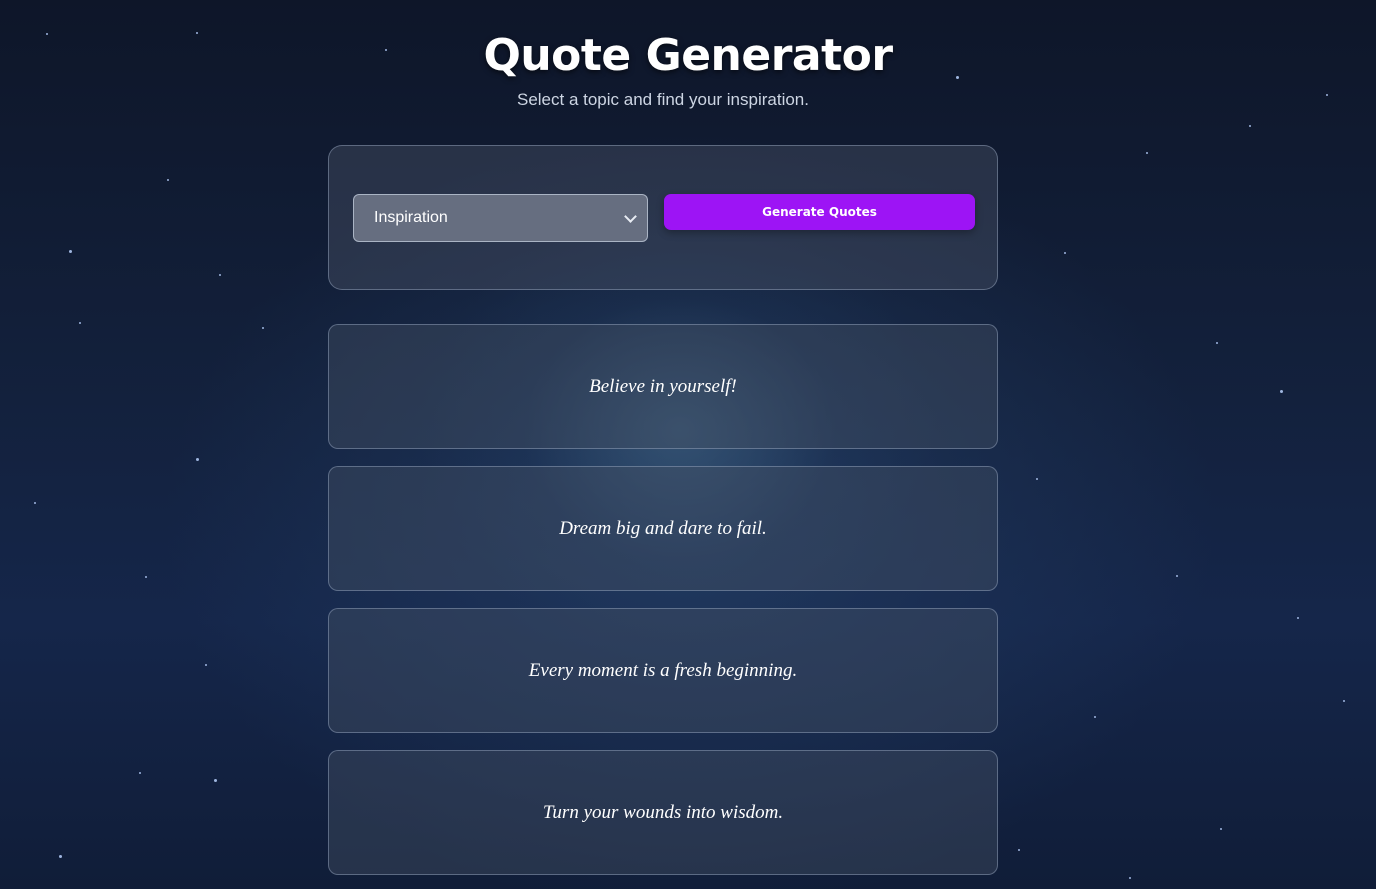 The image size is (1376, 889). What do you see at coordinates (500, 218) in the screenshot?
I see `topic-select: Inspiration` at bounding box center [500, 218].